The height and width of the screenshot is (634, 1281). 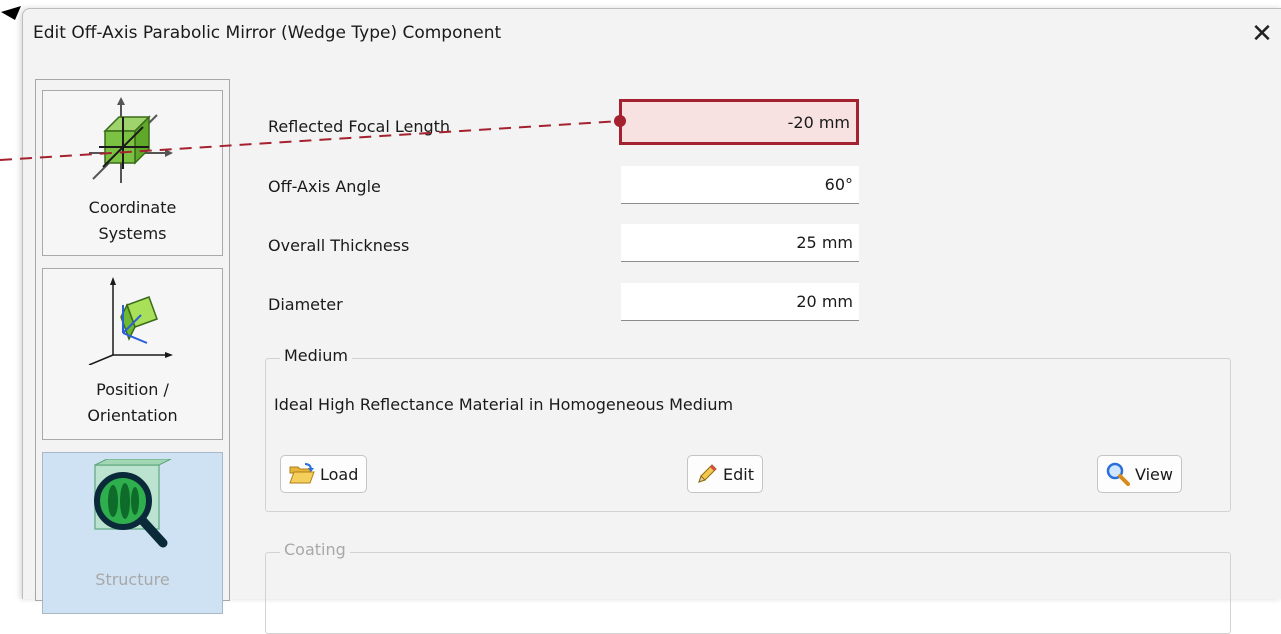 I want to click on view-button: View, so click(x=1139, y=474).